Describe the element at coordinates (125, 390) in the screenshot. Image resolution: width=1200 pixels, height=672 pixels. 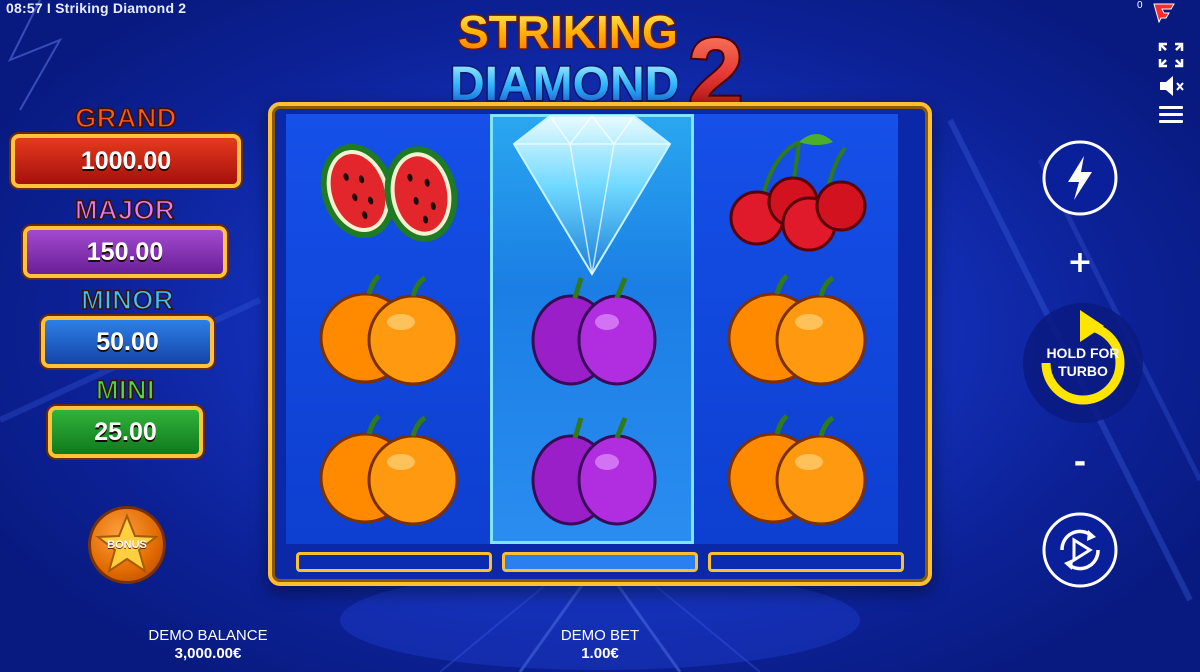
I see `jackpot-mini-label: MINI` at that location.